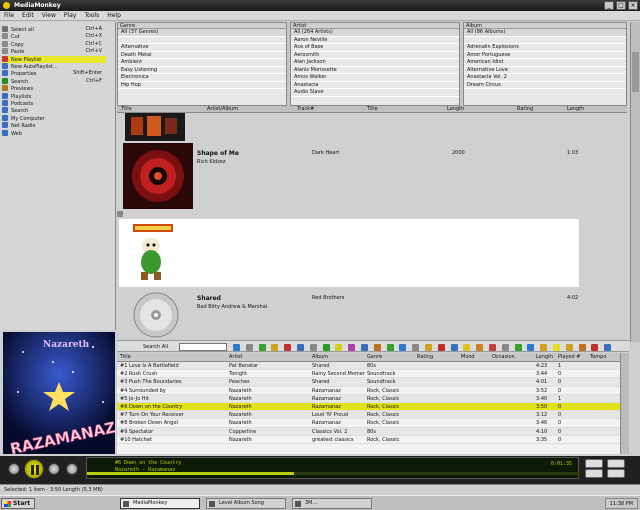 This screenshot has height=510, width=640. Describe the element at coordinates (54, 88) in the screenshot. I see `tree-item: Previews` at that location.